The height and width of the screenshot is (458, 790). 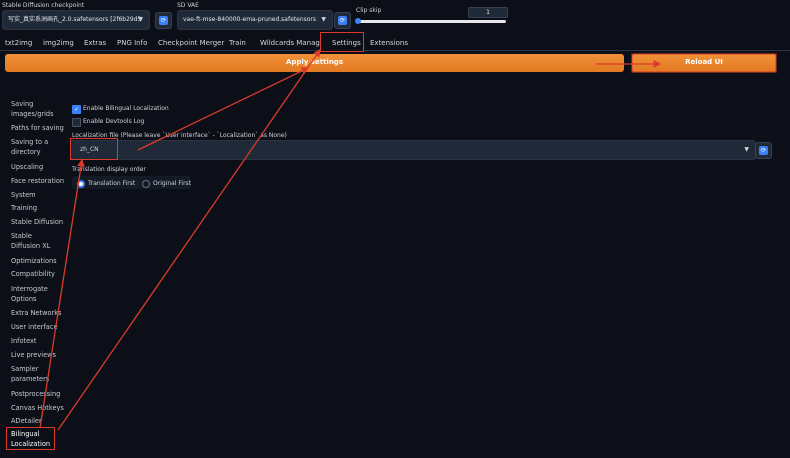 What do you see at coordinates (369, 10) in the screenshot?
I see `clip-skip-label: Clip skip` at bounding box center [369, 10].